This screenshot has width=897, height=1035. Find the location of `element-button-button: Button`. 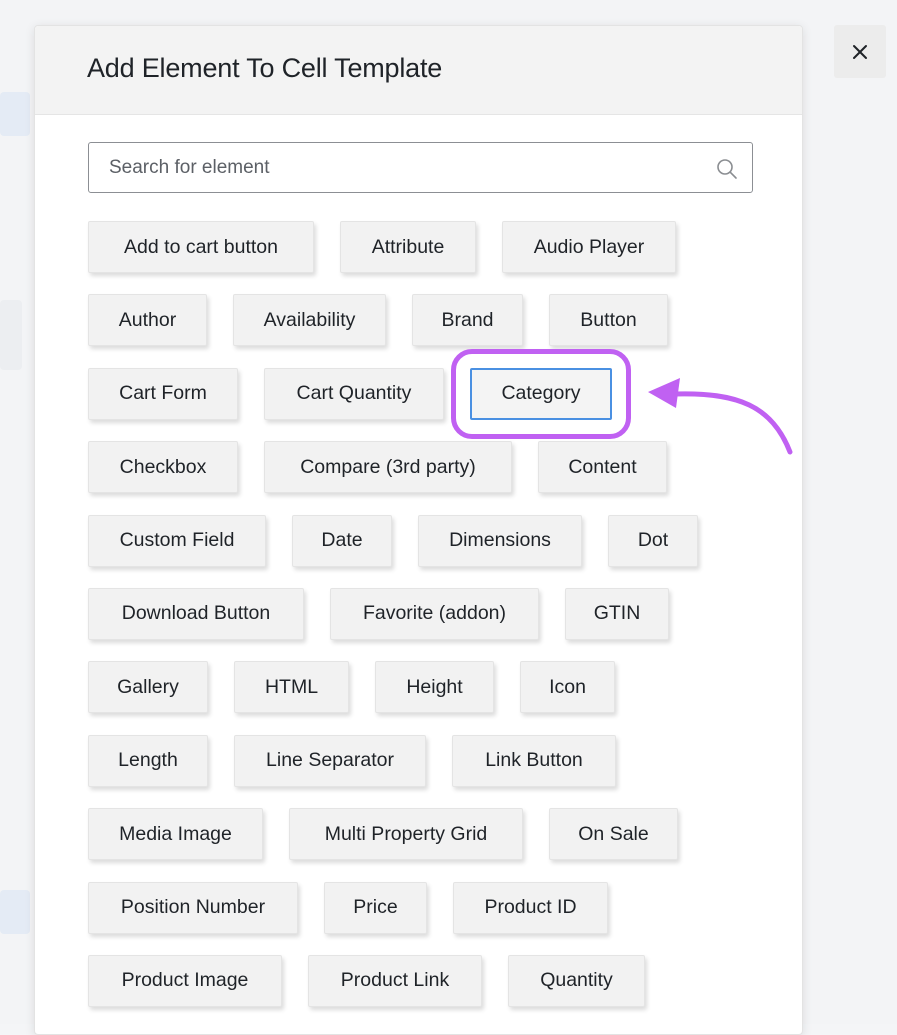

element-button-button: Button is located at coordinates (608, 320).